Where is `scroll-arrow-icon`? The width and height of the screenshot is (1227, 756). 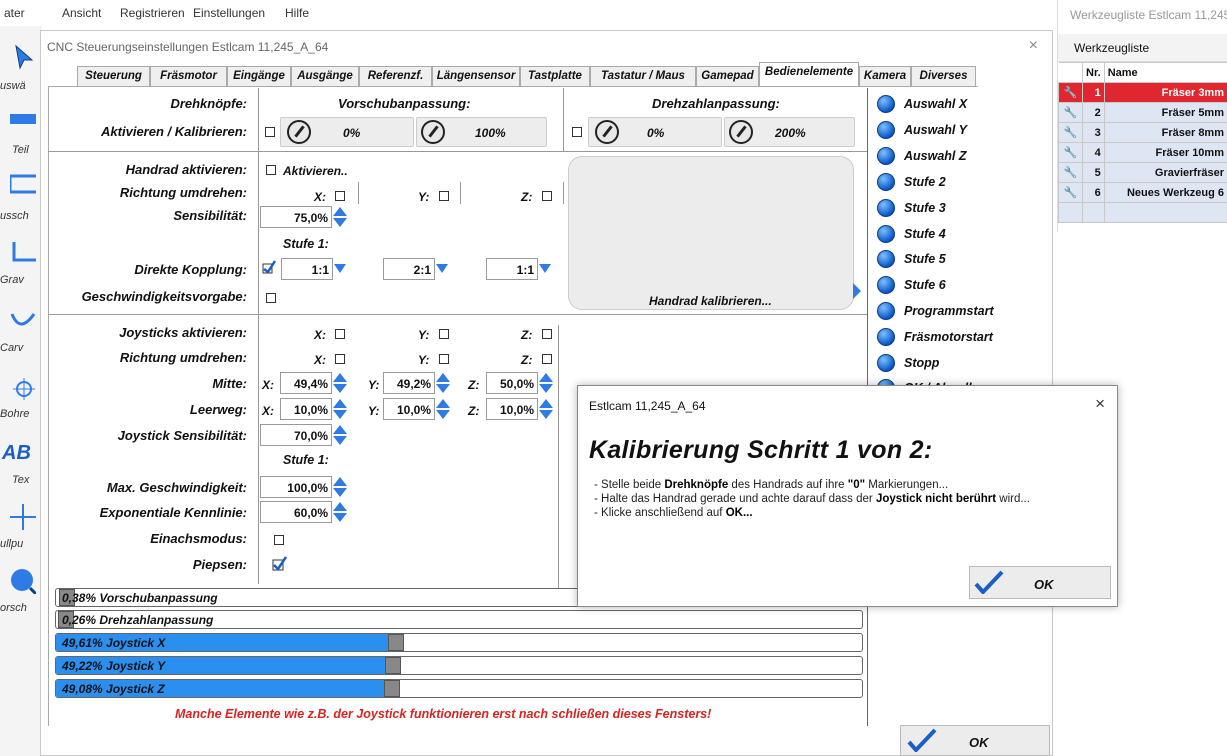
scroll-arrow-icon is located at coordinates (857, 291).